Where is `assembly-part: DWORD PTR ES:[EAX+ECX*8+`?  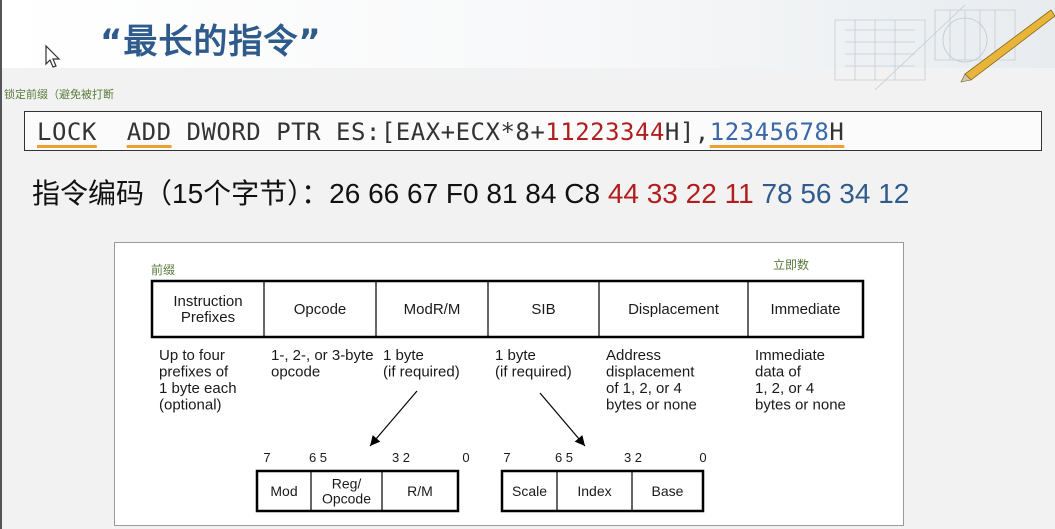 assembly-part: DWORD PTR ES:[EAX+ECX*8+ is located at coordinates (358, 132).